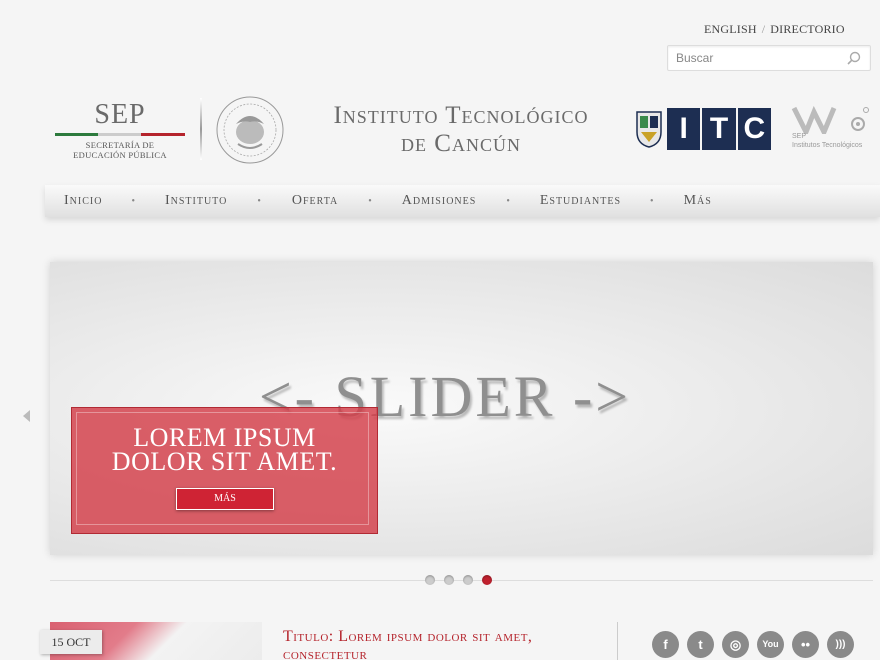  I want to click on itc-shield-icon, so click(649, 129).